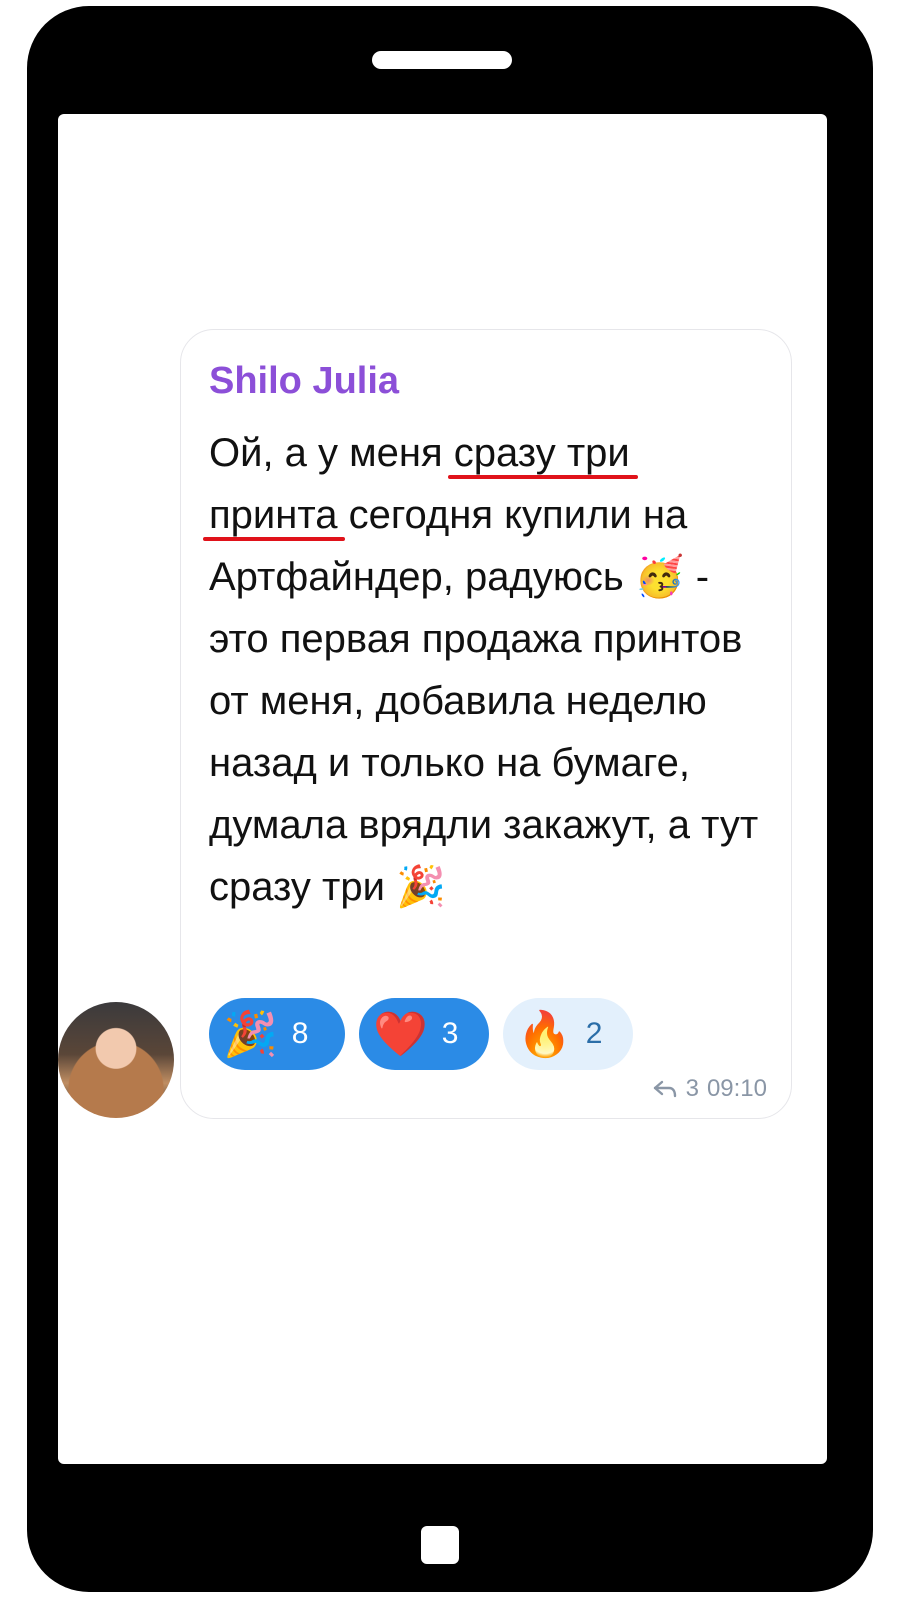 This screenshot has width=900, height=1600. What do you see at coordinates (484, 825) in the screenshot?
I see `message-line: думала врядли закажут, а тут` at bounding box center [484, 825].